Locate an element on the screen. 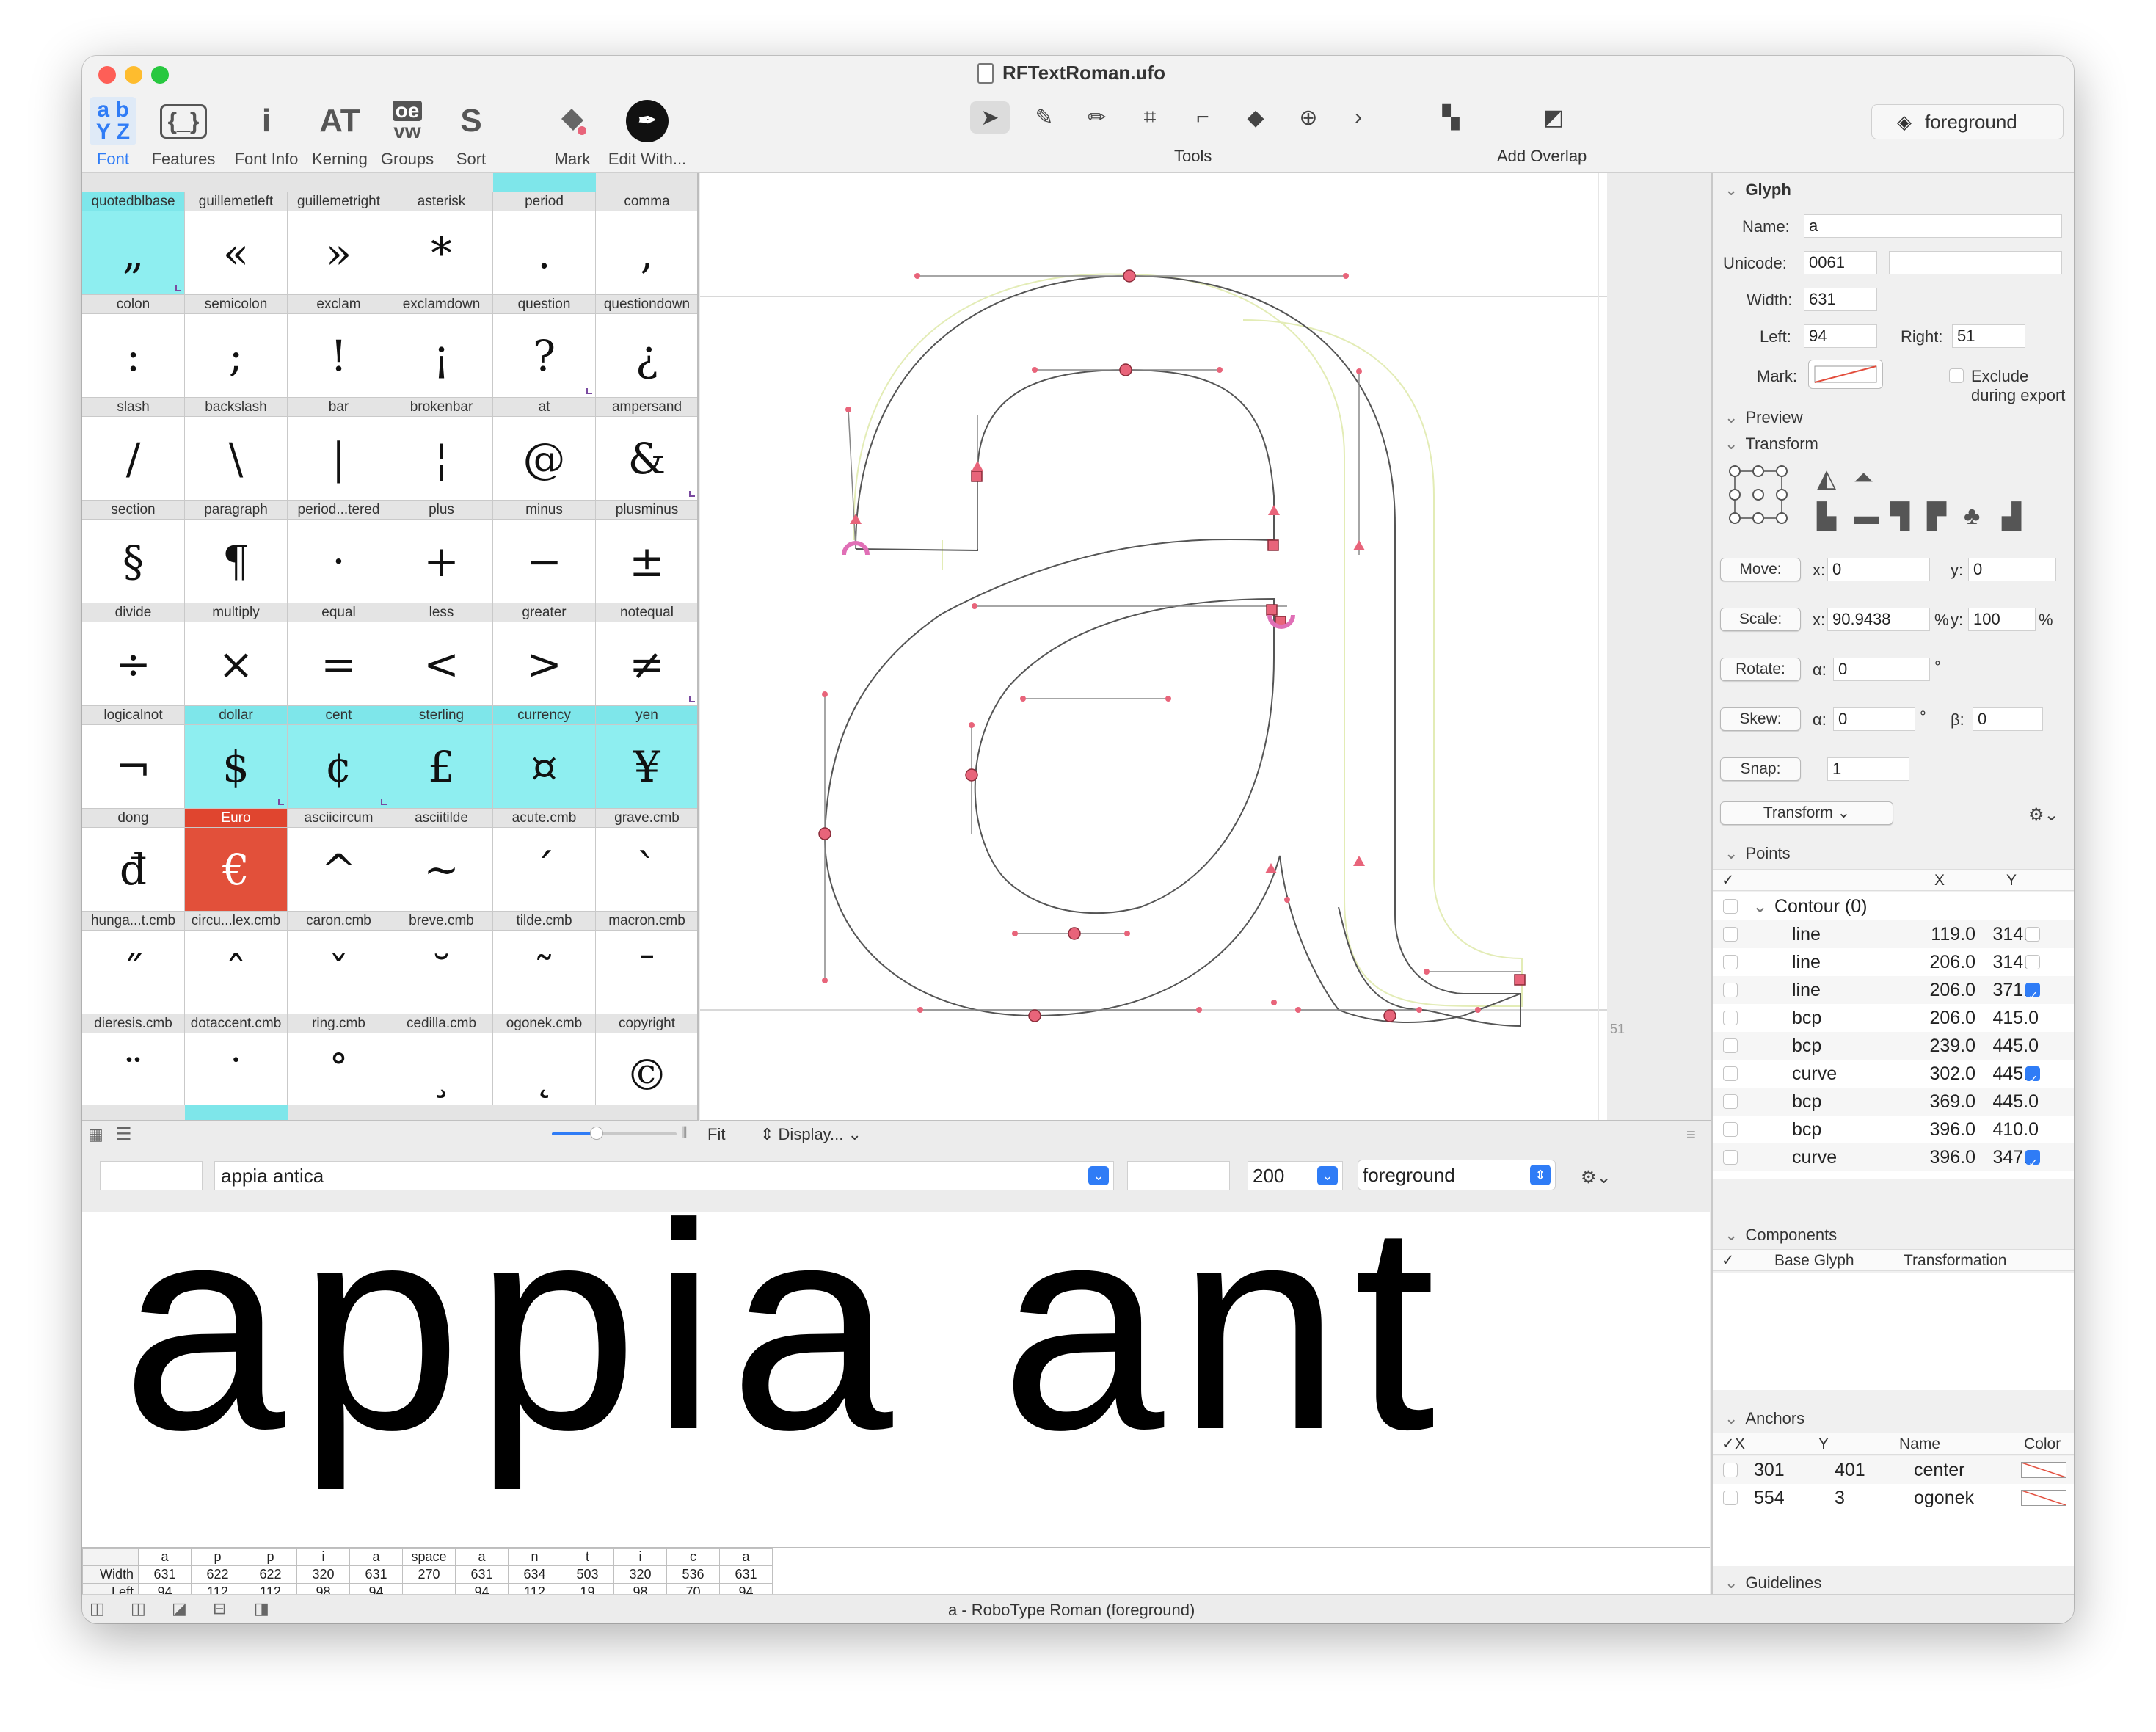 The width and height of the screenshot is (2156, 1732). updown-chevron-icon: ⇕ is located at coordinates (1540, 1175).